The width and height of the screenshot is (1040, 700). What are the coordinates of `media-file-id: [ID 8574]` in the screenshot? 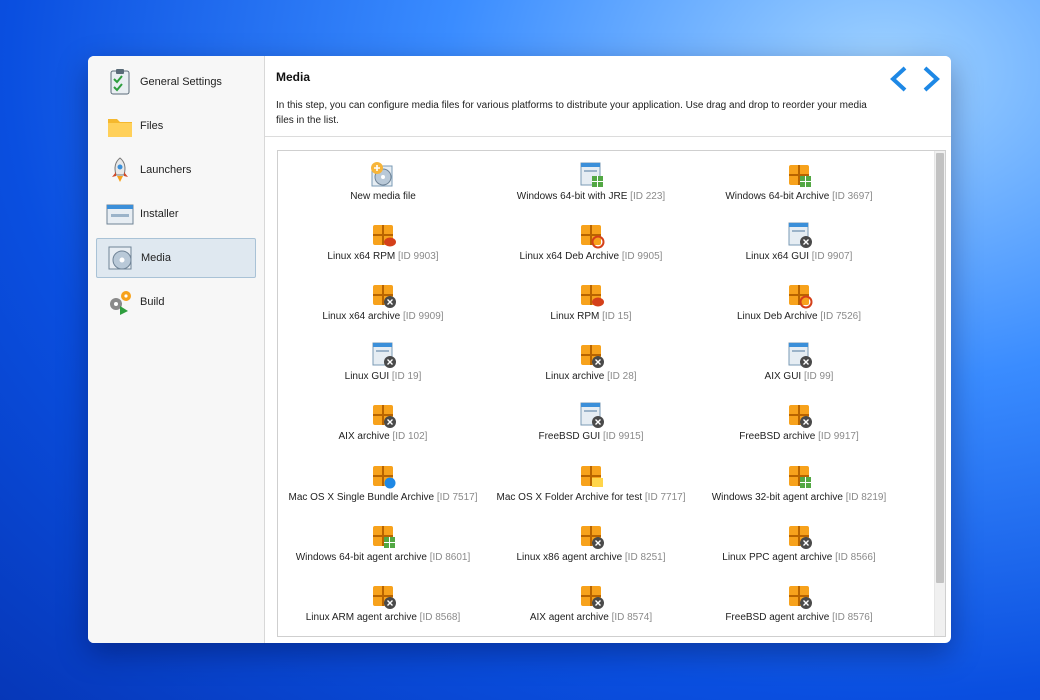 It's located at (632, 617).